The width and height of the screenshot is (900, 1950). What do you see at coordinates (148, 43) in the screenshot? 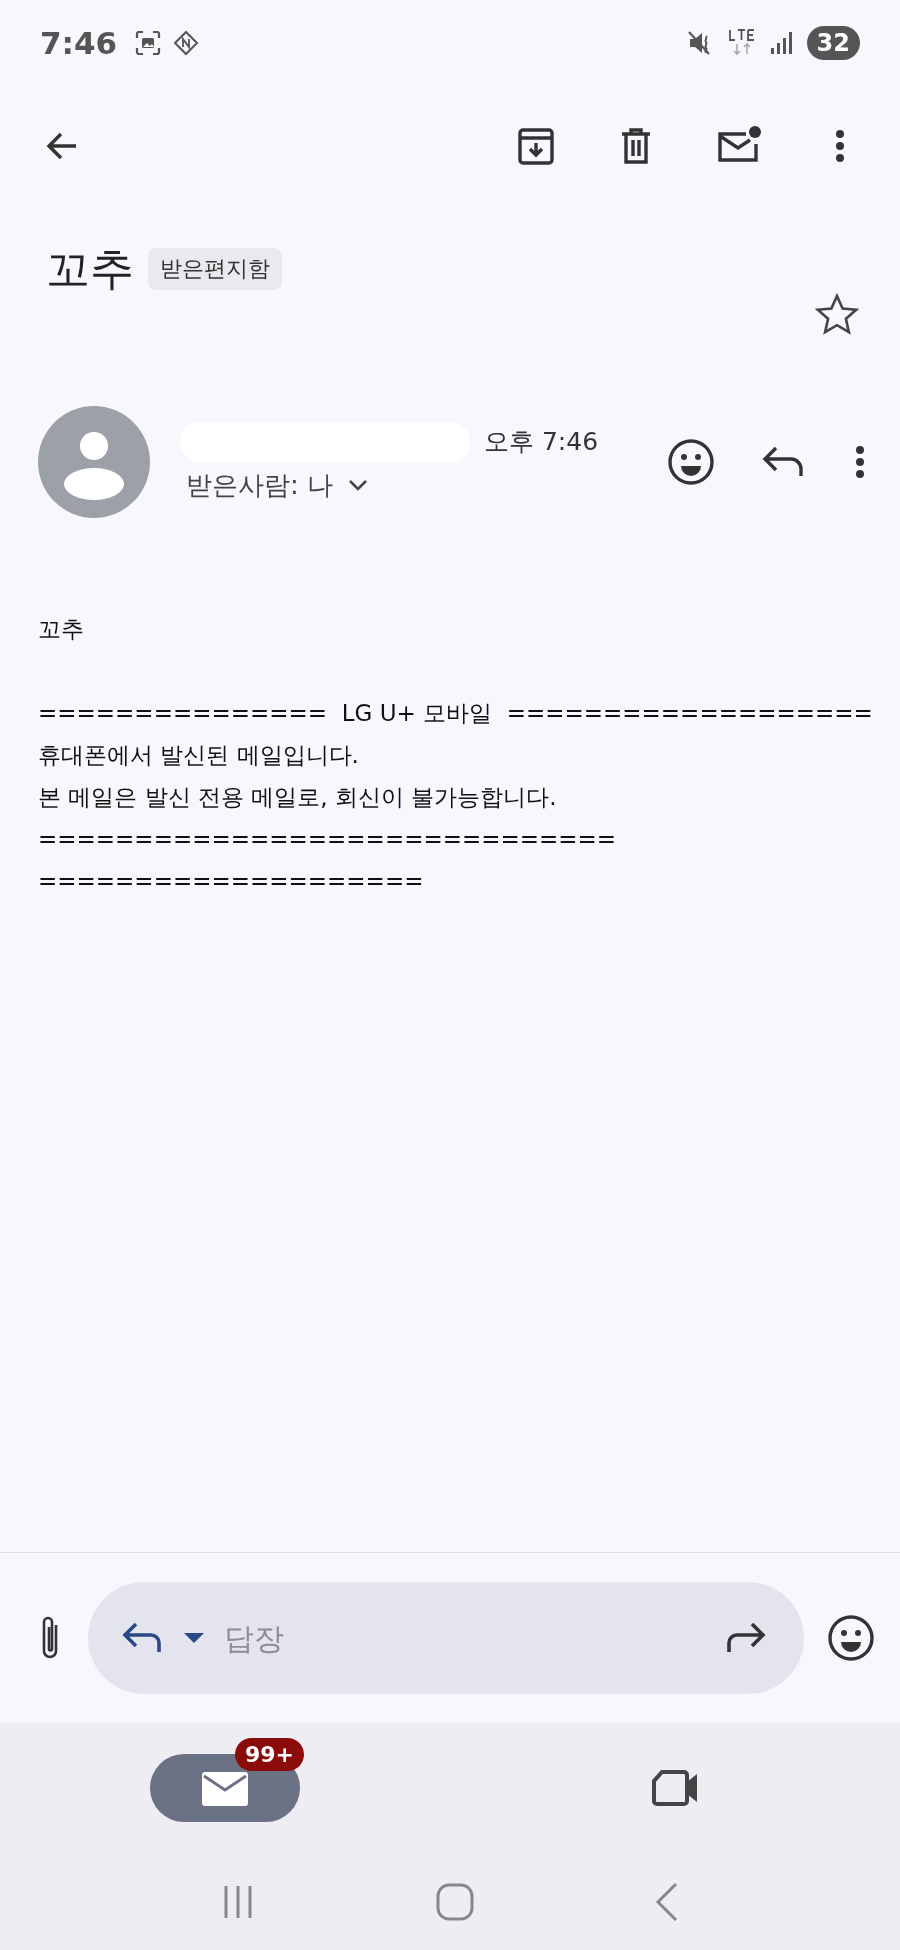
I see `screenshot-icon` at bounding box center [148, 43].